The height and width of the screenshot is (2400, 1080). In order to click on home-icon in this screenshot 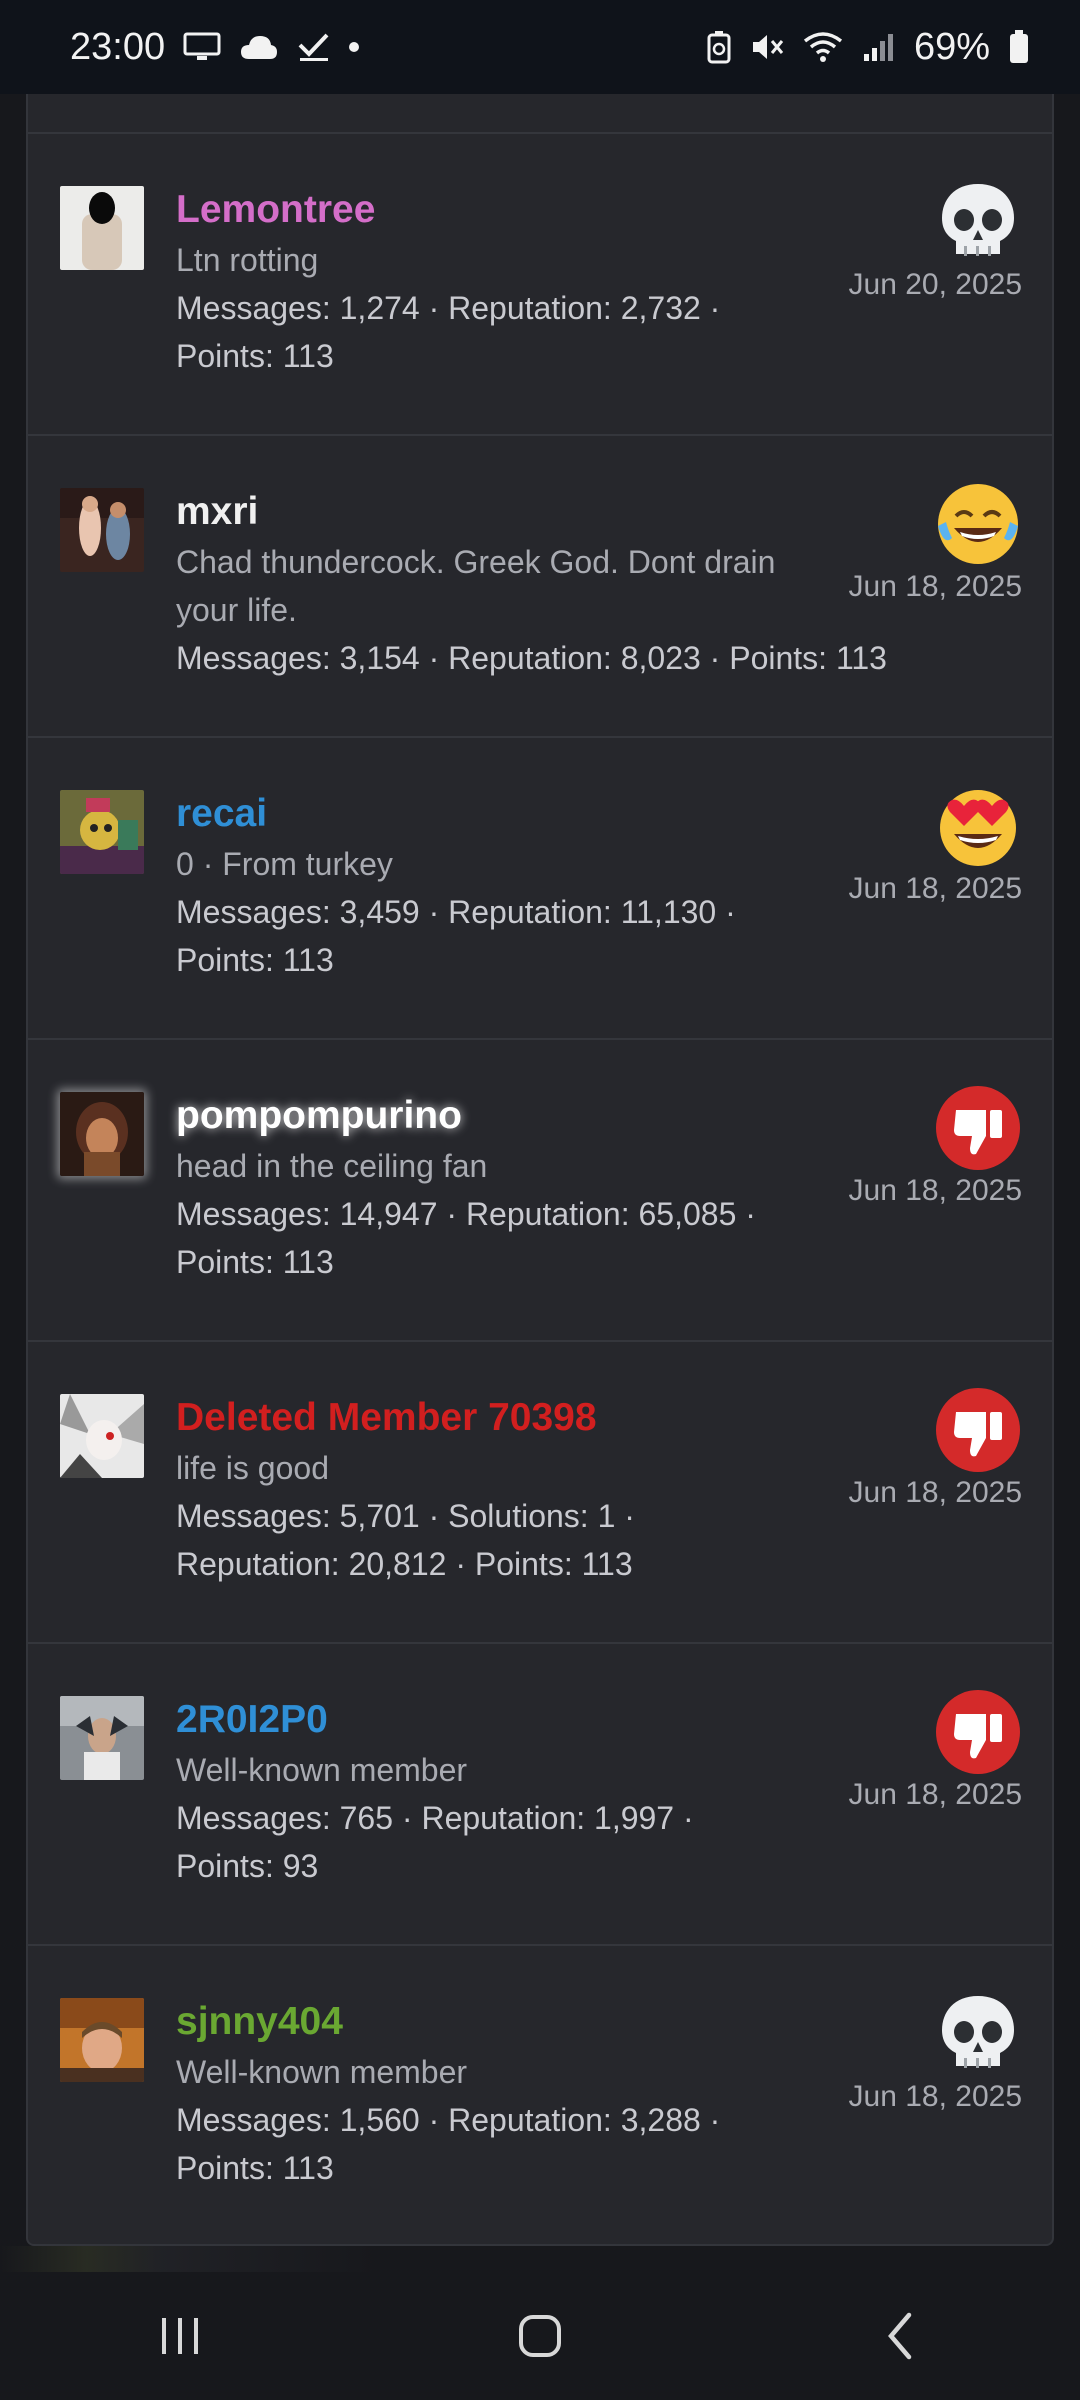, I will do `click(540, 2336)`.